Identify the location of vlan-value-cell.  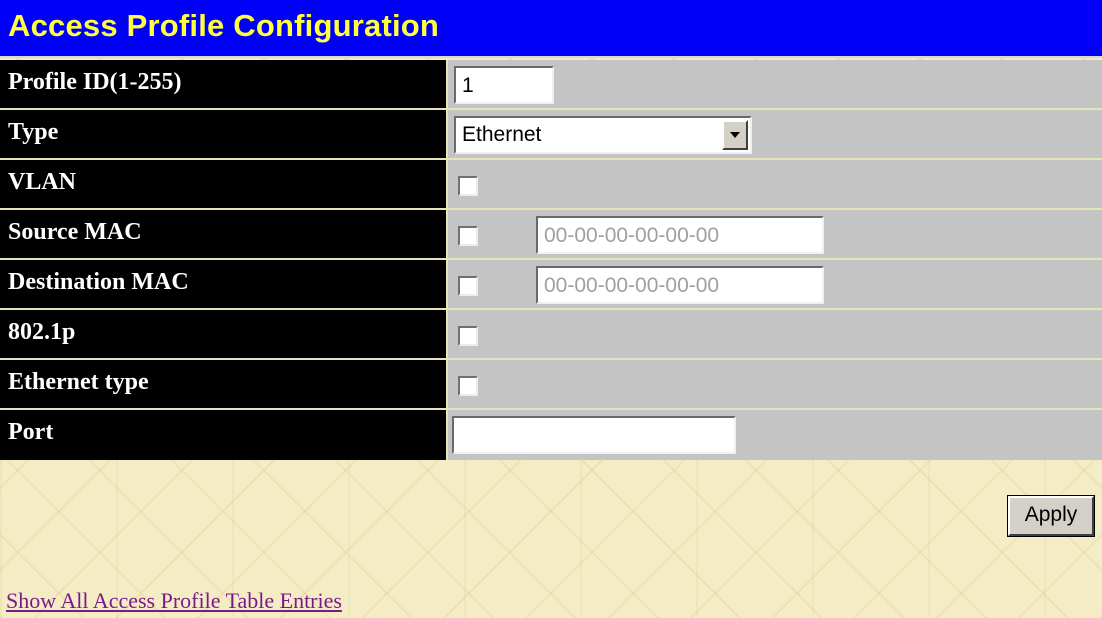
(775, 184).